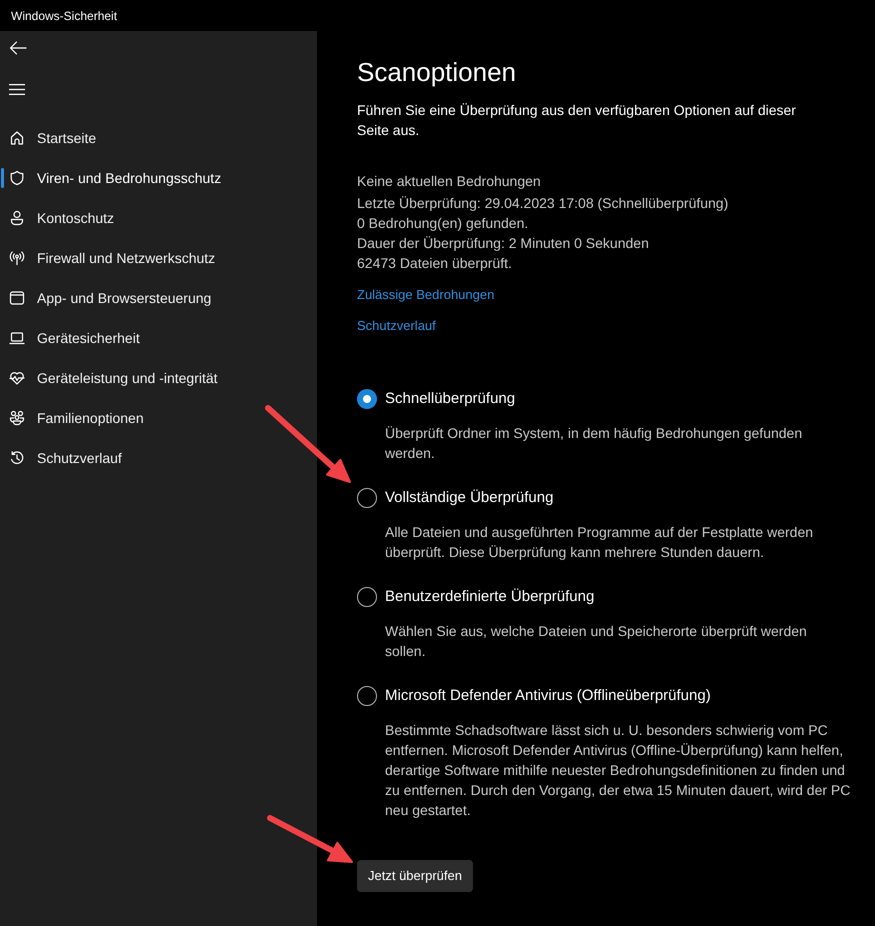 This screenshot has height=926, width=875. I want to click on window-title: Windows-Sicherheit, so click(64, 16).